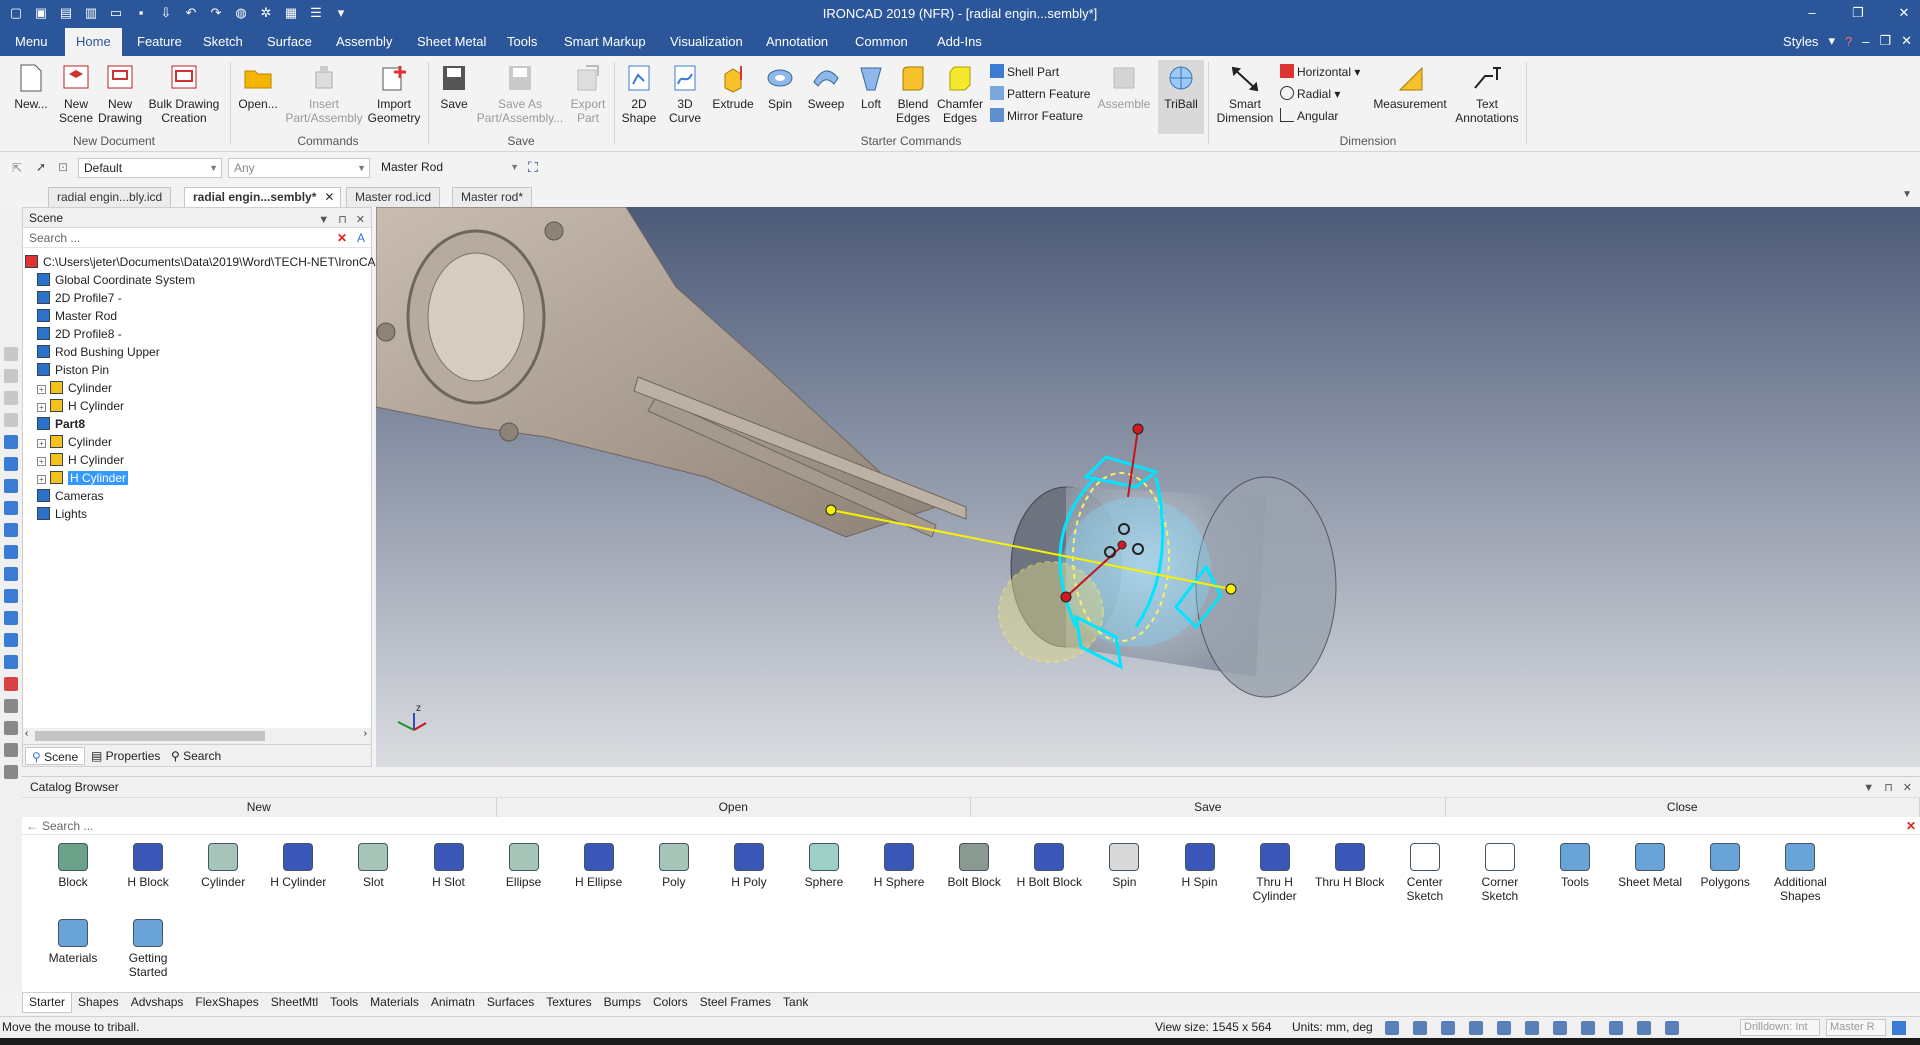 The height and width of the screenshot is (1045, 1920). Describe the element at coordinates (32, 826) in the screenshot. I see `back-arrow-icon: ←` at that location.